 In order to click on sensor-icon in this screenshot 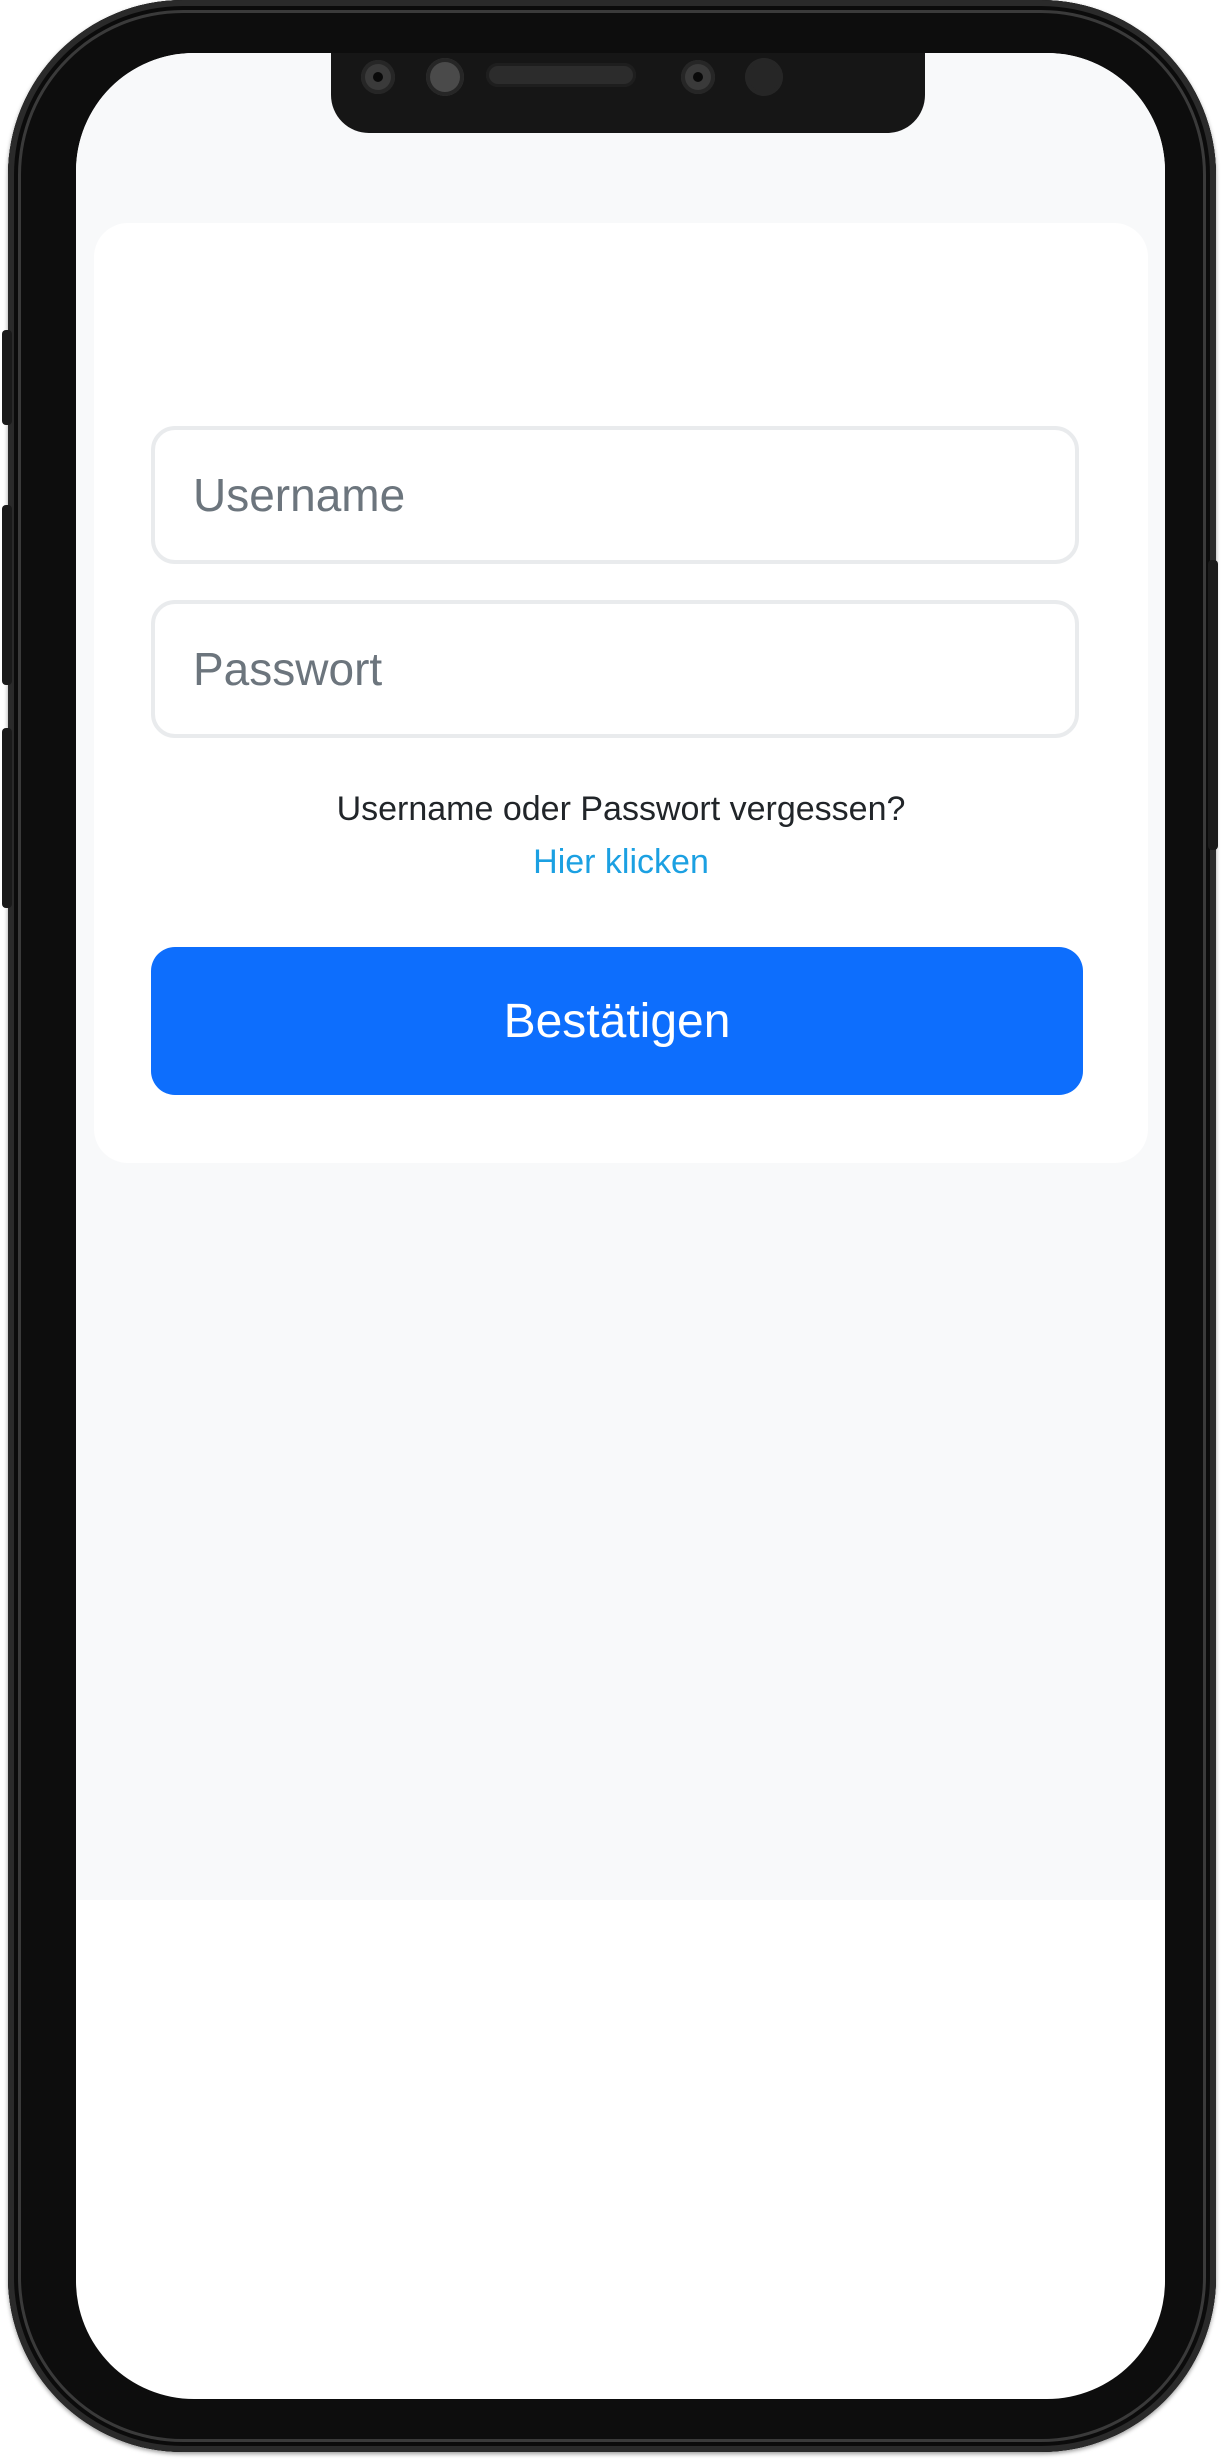, I will do `click(445, 77)`.